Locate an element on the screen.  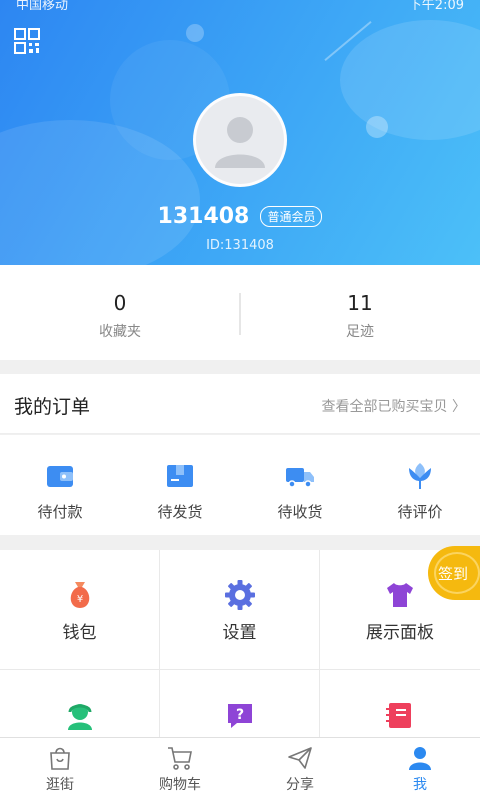
clock-text: 下午2:09 is located at coordinates (436, 5).